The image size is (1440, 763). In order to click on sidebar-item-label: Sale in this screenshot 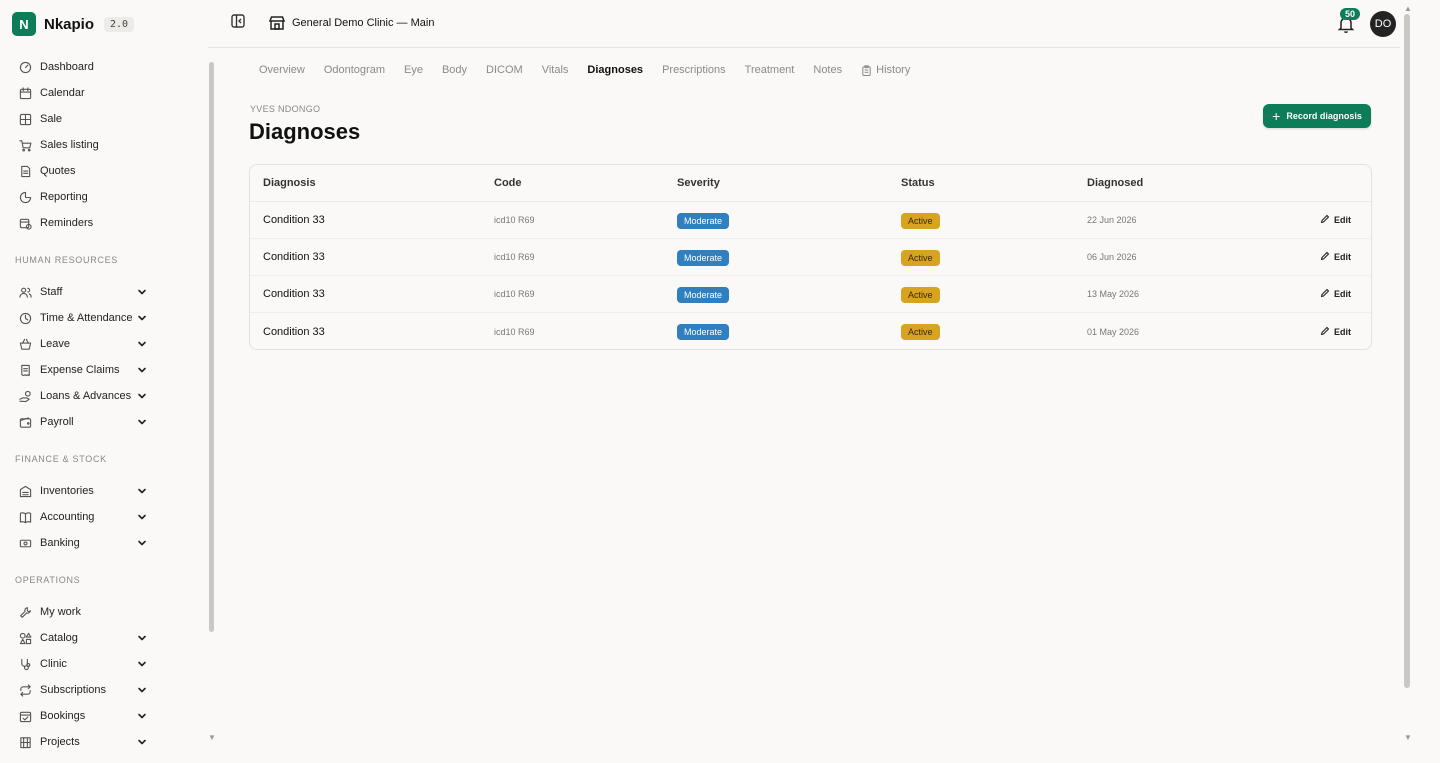, I will do `click(51, 119)`.